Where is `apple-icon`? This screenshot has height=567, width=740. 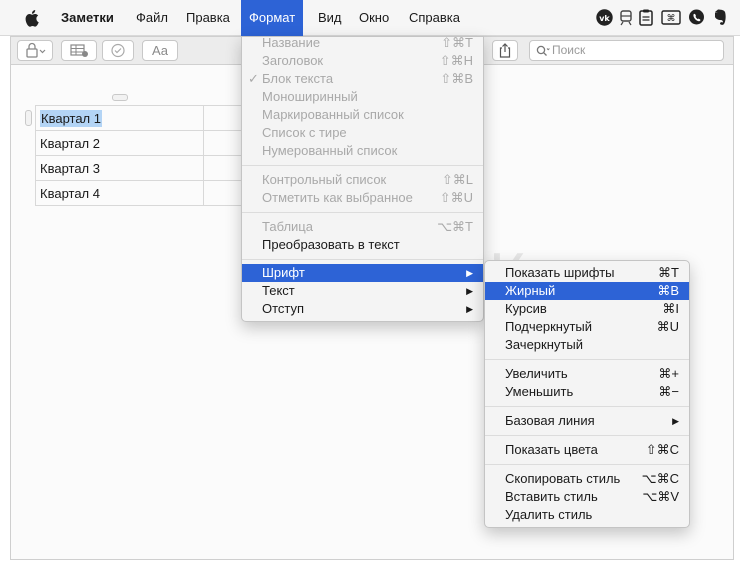 apple-icon is located at coordinates (33, 18).